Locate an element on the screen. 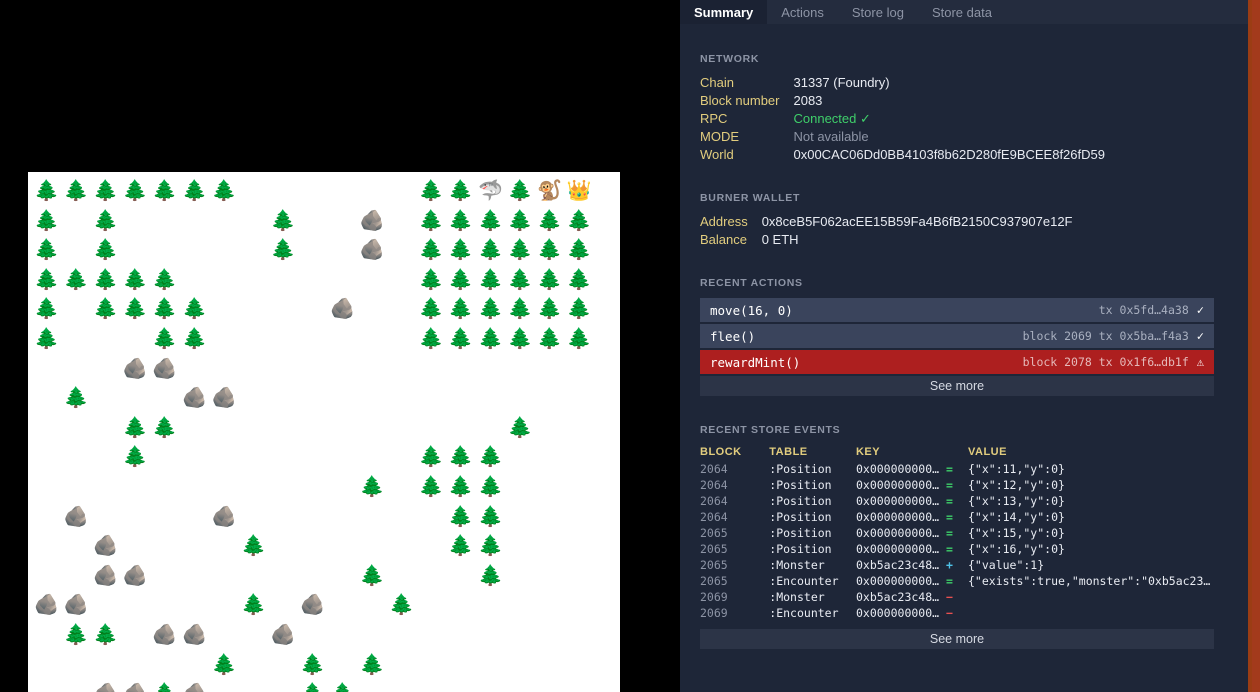  burner-wallet-key: Address is located at coordinates (724, 221).